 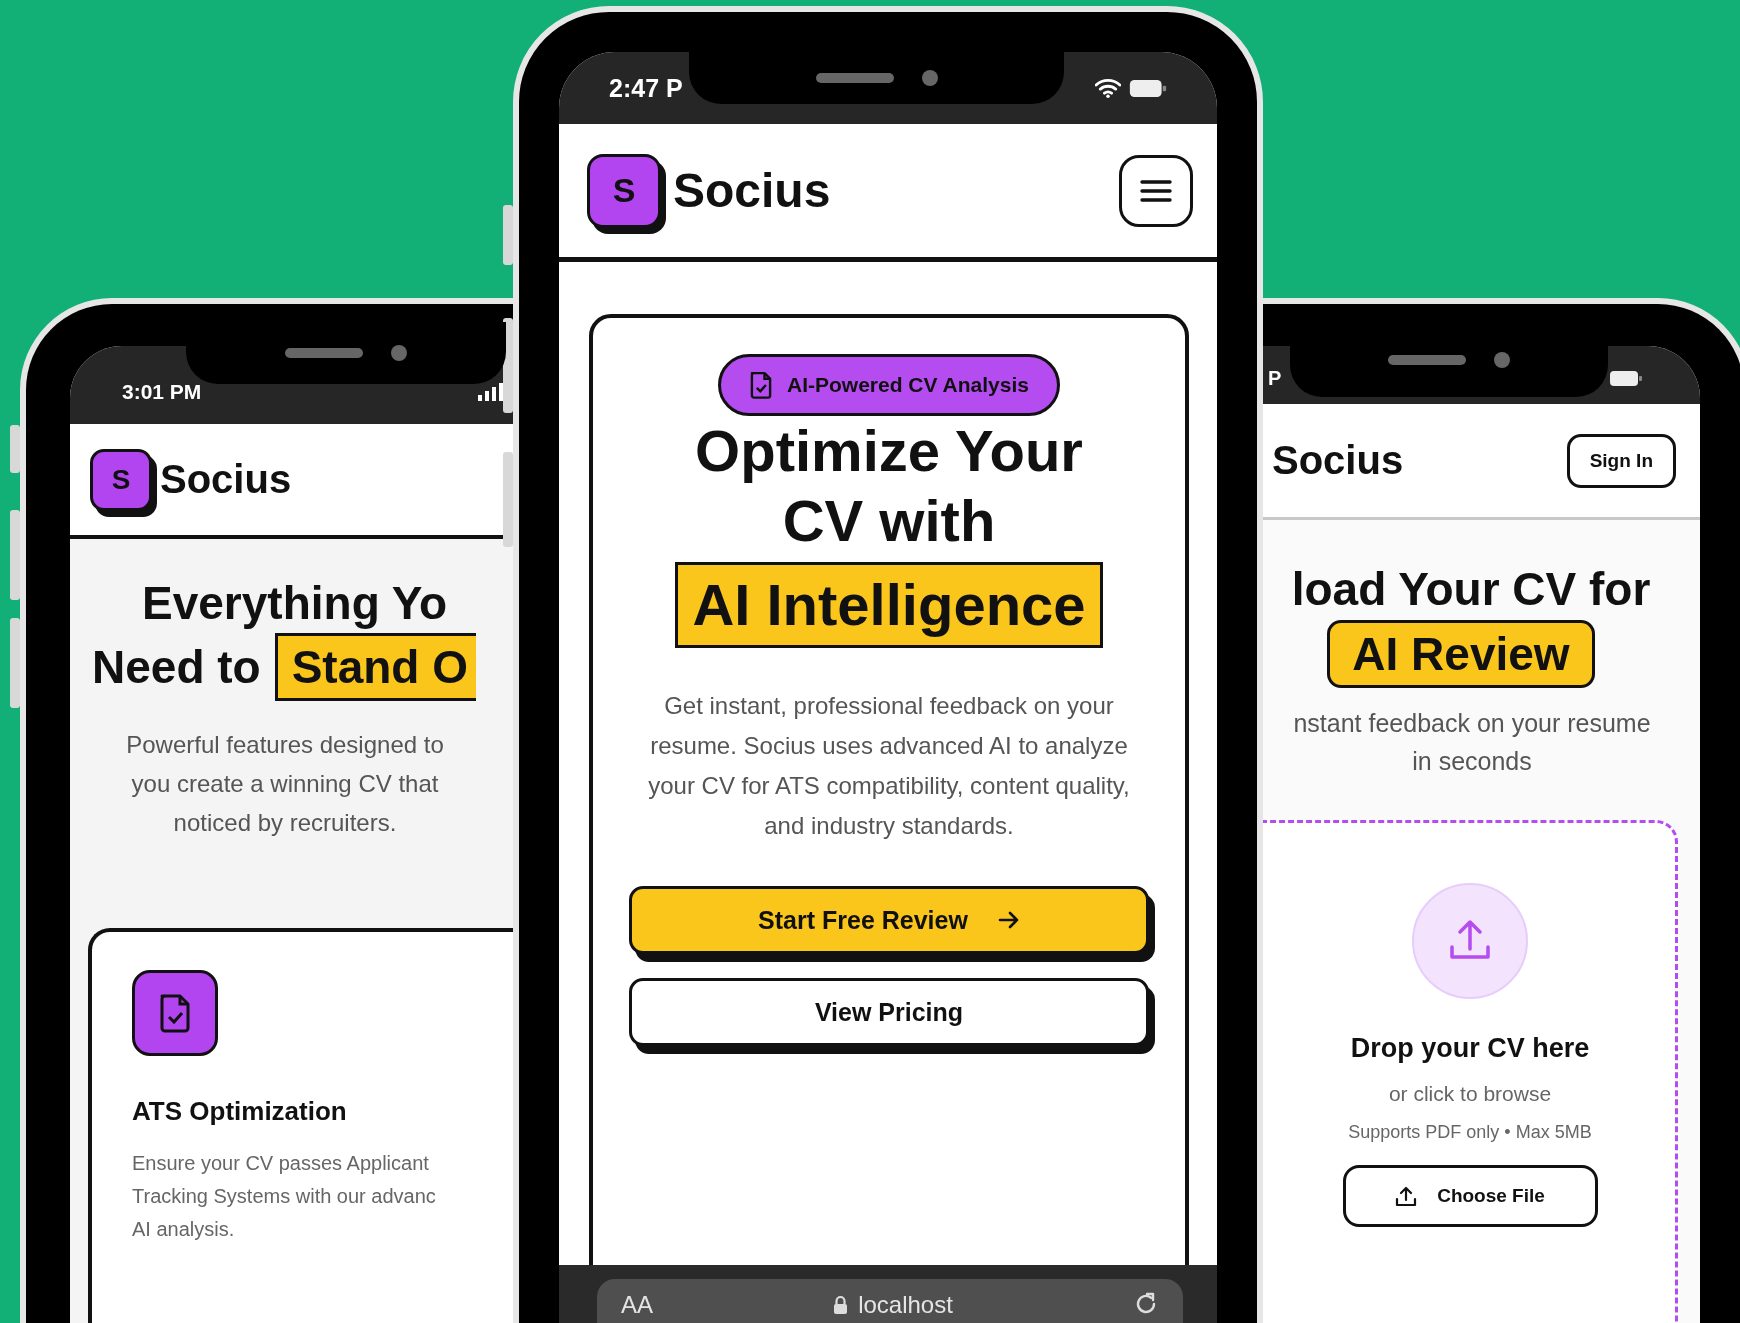 I want to click on file-limits: Supports PDF only • Max 5MB, so click(x=1470, y=1132).